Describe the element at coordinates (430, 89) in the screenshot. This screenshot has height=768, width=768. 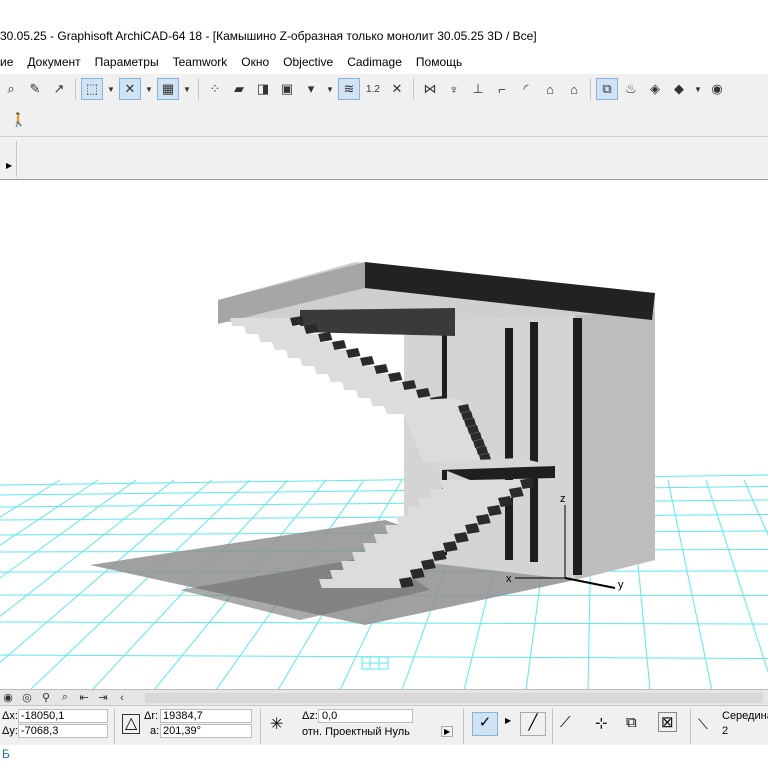
I see `beam-icon: ⋈` at that location.